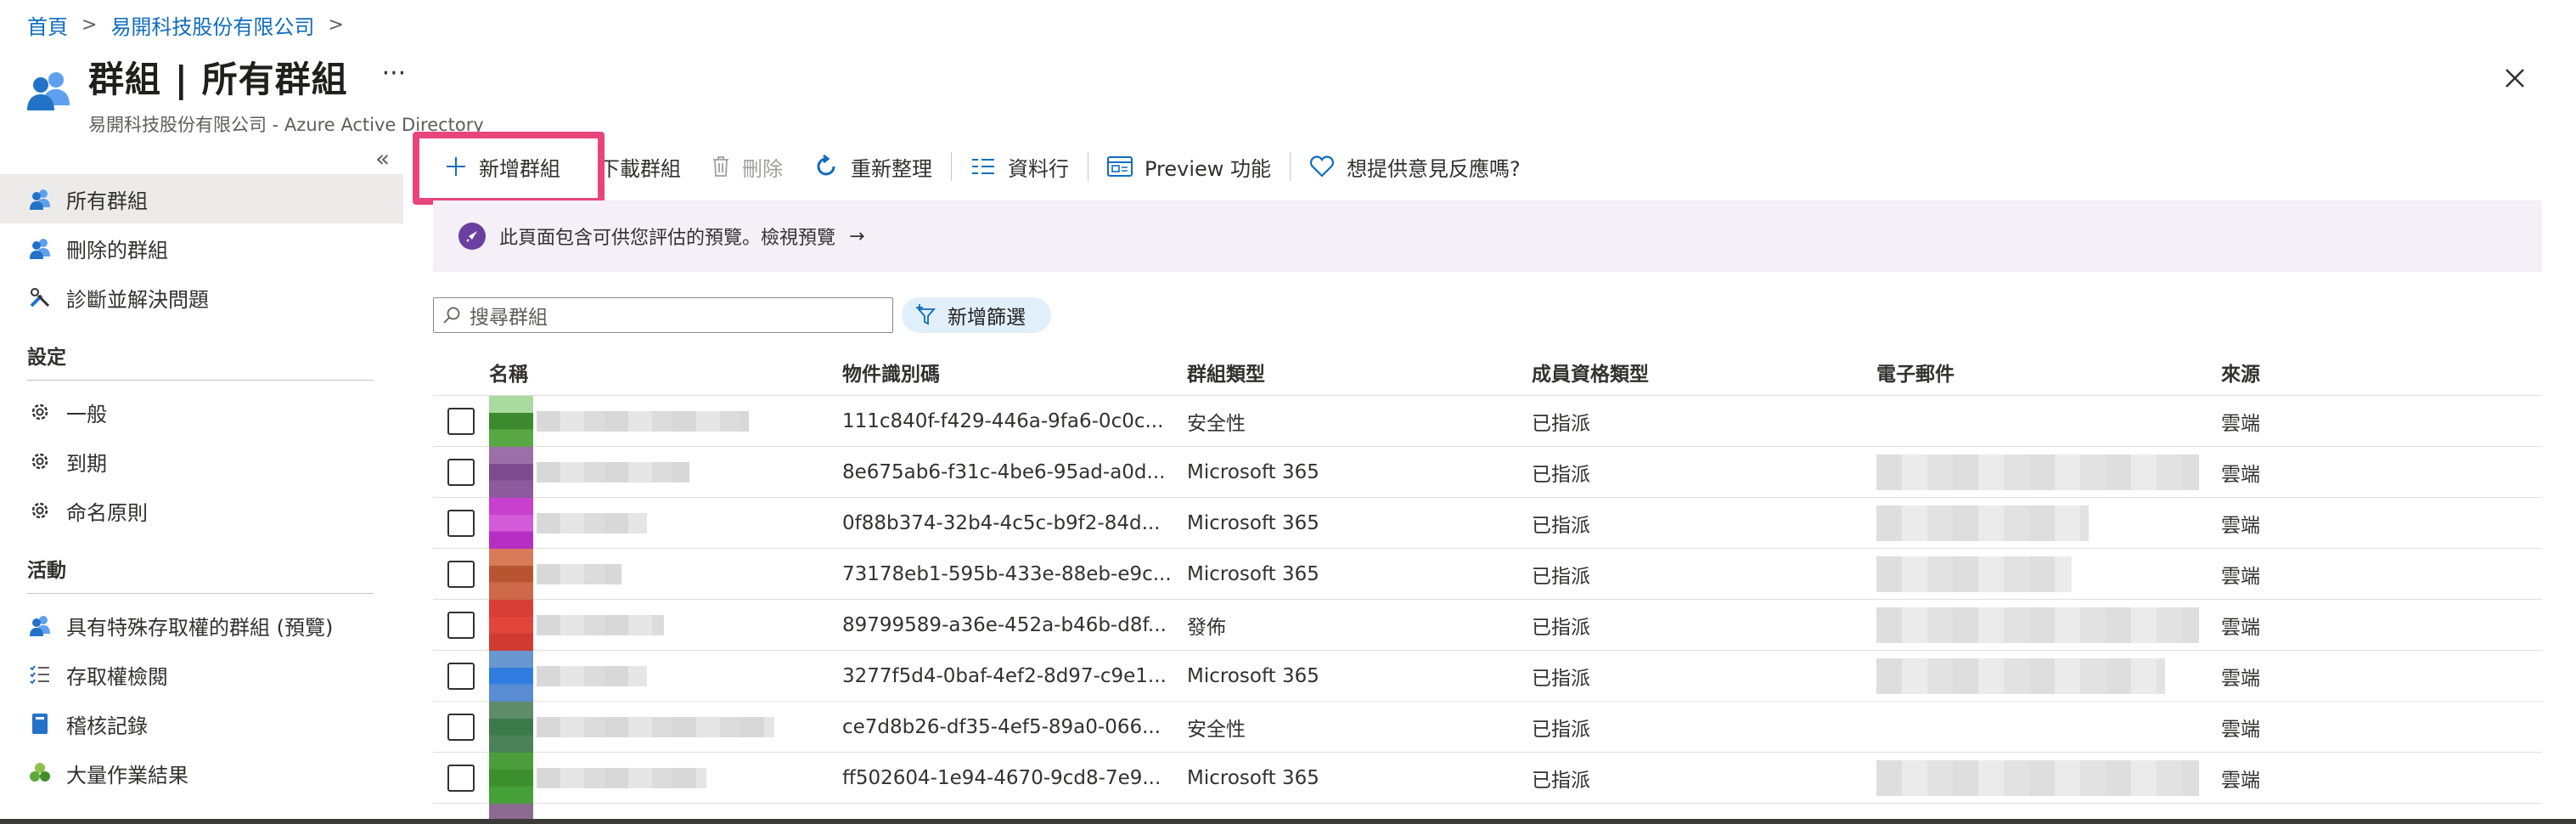 The height and width of the screenshot is (824, 2576). What do you see at coordinates (2340, 372) in the screenshot?
I see `column-header-source: 來源` at bounding box center [2340, 372].